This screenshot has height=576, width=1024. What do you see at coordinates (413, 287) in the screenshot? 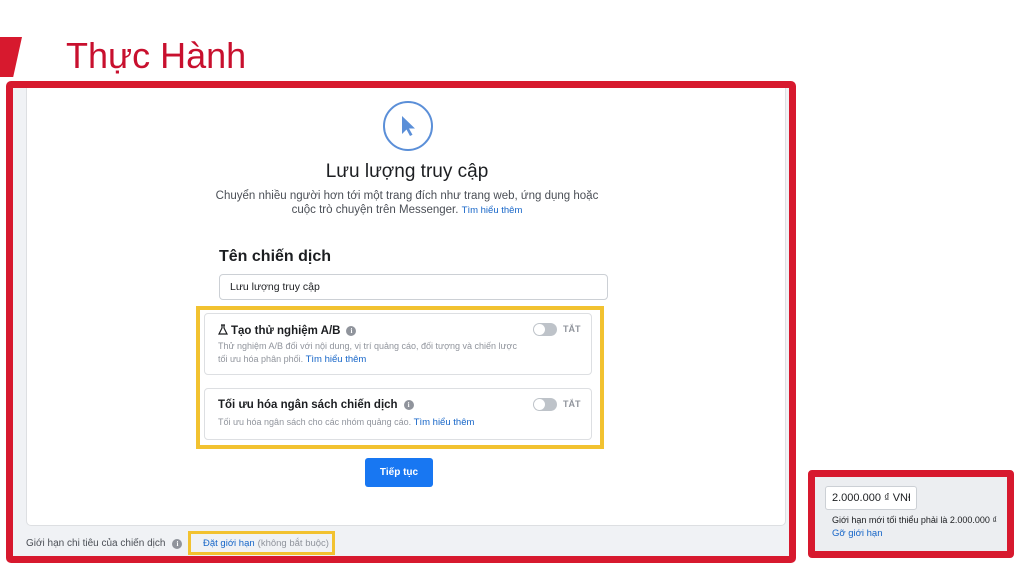
I see `campaign-name-input` at bounding box center [413, 287].